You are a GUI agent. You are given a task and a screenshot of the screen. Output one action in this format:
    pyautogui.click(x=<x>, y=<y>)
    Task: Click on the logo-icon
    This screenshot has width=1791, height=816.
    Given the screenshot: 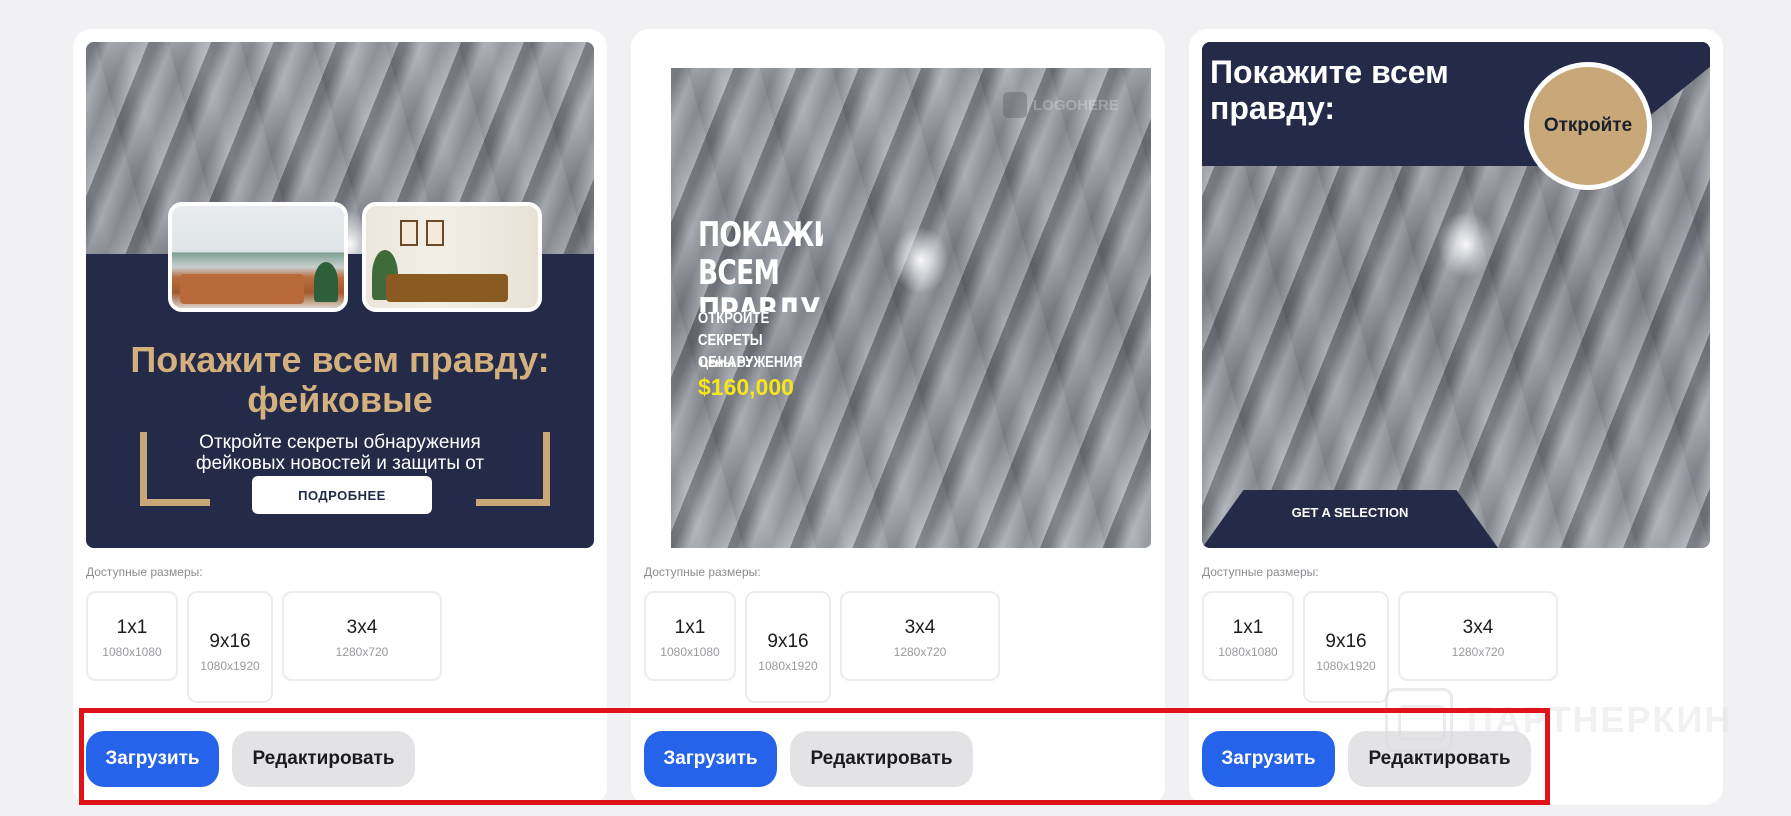 What is the action you would take?
    pyautogui.click(x=1015, y=105)
    